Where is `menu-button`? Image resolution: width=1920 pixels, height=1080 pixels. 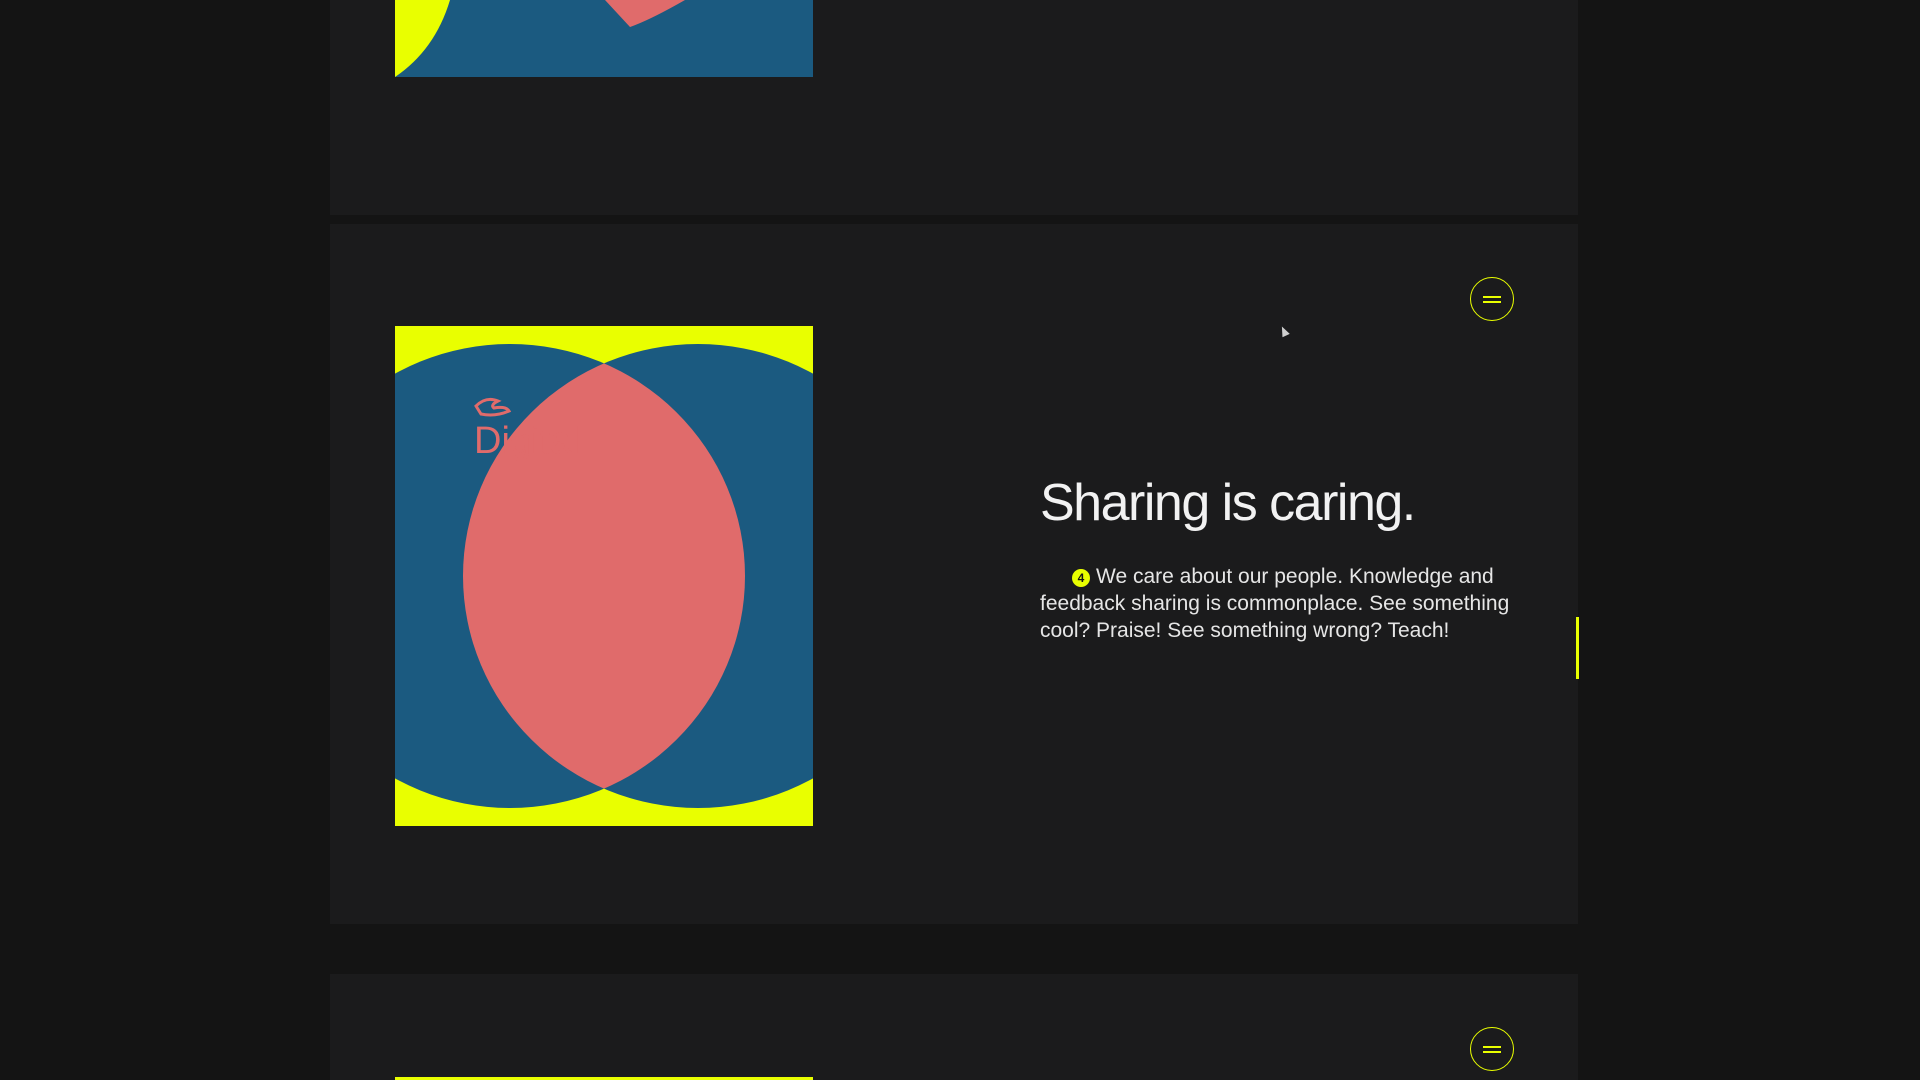
menu-button is located at coordinates (1492, 299).